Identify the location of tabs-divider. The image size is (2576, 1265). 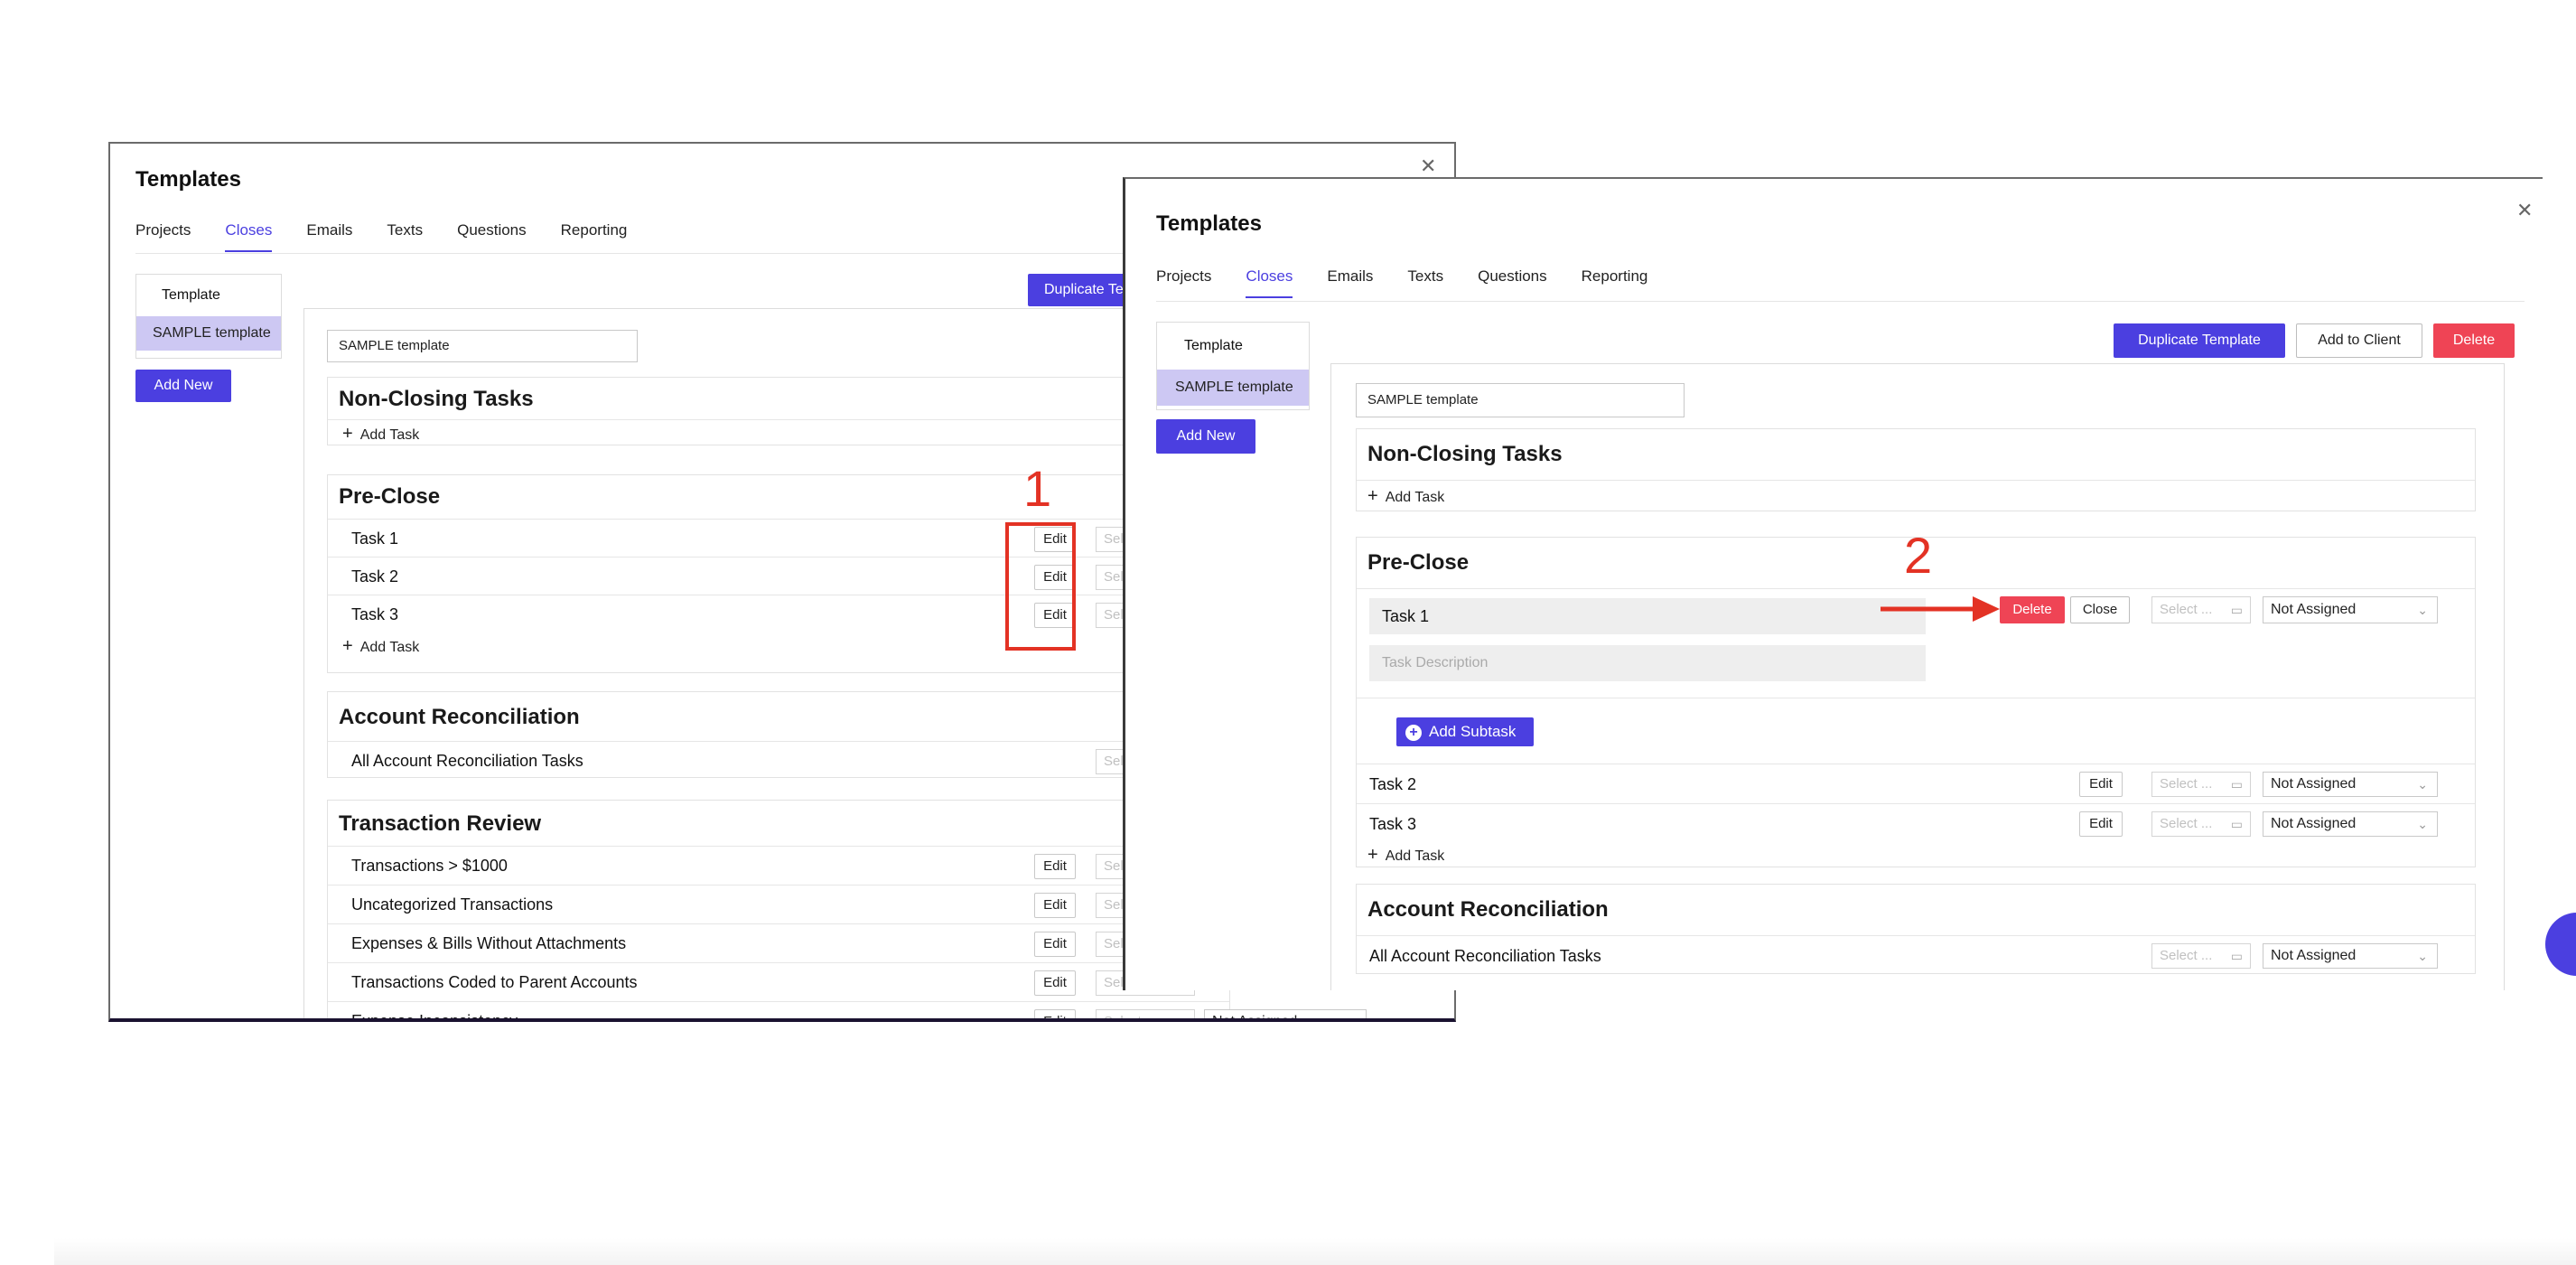
(1840, 301).